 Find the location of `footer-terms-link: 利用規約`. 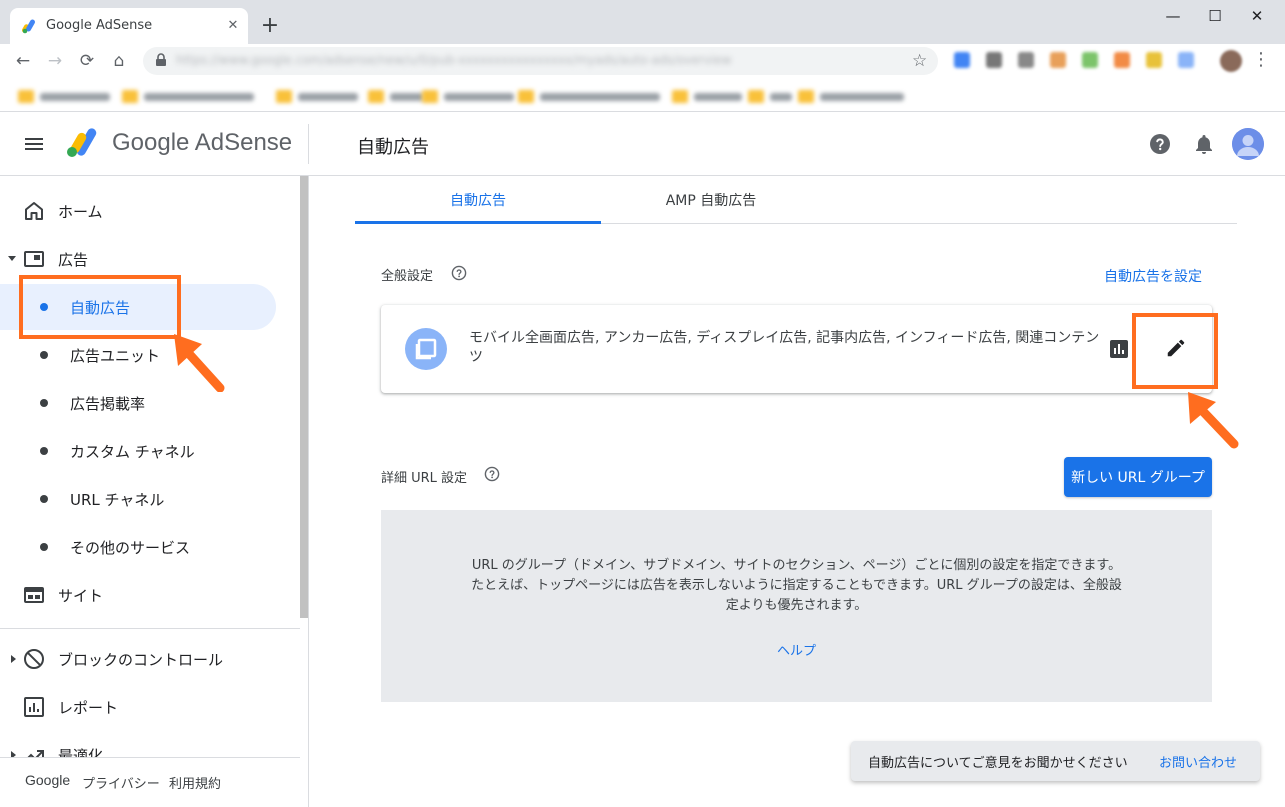

footer-terms-link: 利用規約 is located at coordinates (195, 782).